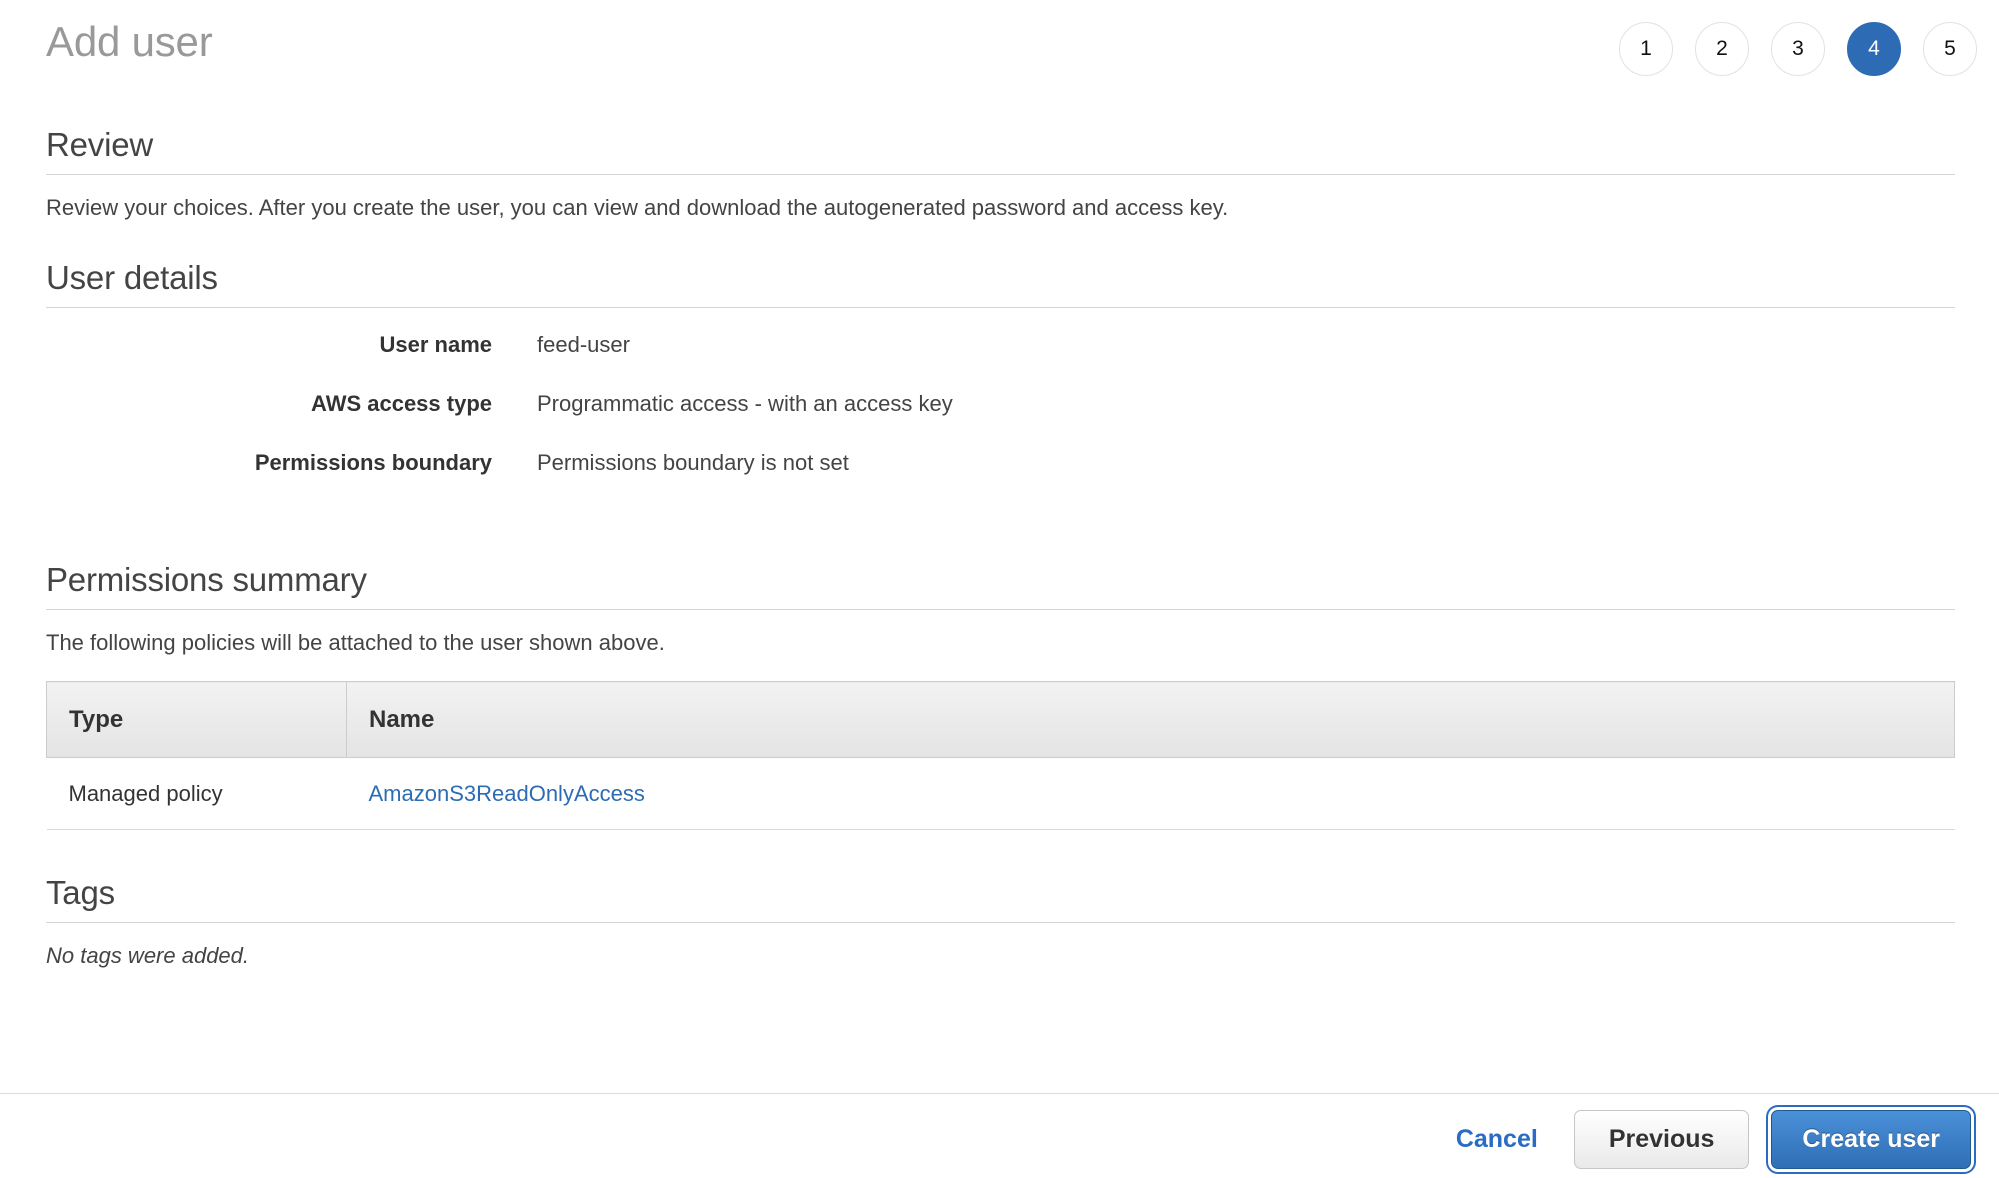 Image resolution: width=1999 pixels, height=1178 pixels. What do you see at coordinates (196, 720) in the screenshot?
I see `column-header-type: Type` at bounding box center [196, 720].